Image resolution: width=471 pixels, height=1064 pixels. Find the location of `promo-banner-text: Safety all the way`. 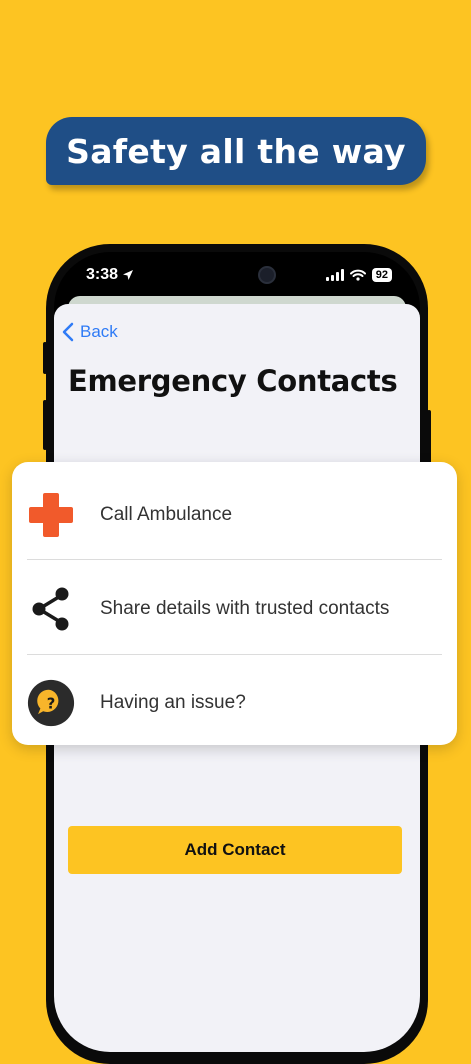

promo-banner-text: Safety all the way is located at coordinates (236, 151).